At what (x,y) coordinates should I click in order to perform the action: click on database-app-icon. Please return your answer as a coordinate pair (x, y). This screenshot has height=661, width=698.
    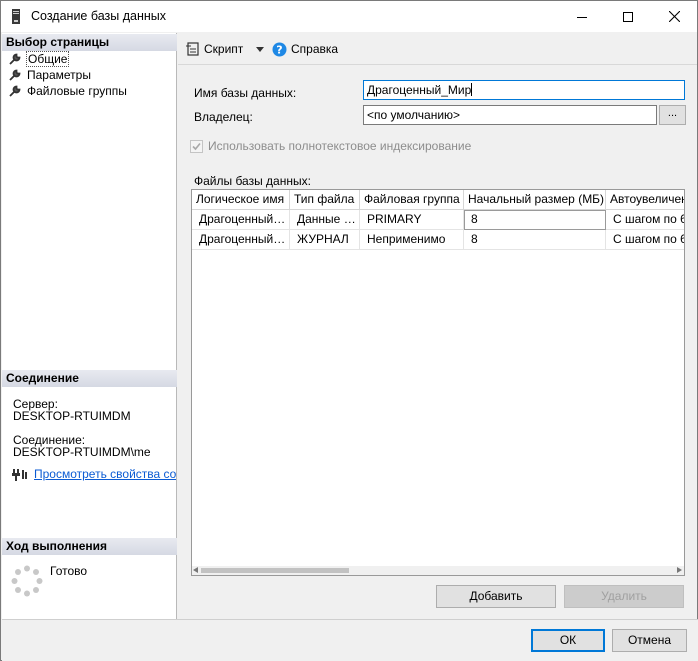
    Looking at the image, I should click on (16, 16).